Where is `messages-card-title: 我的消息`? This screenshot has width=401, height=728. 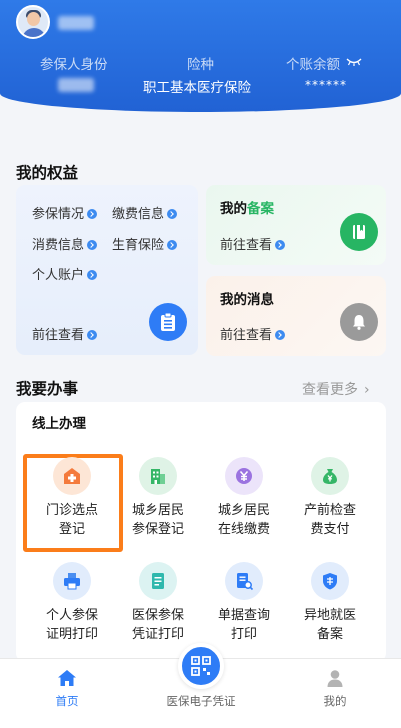 messages-card-title: 我的消息 is located at coordinates (247, 300).